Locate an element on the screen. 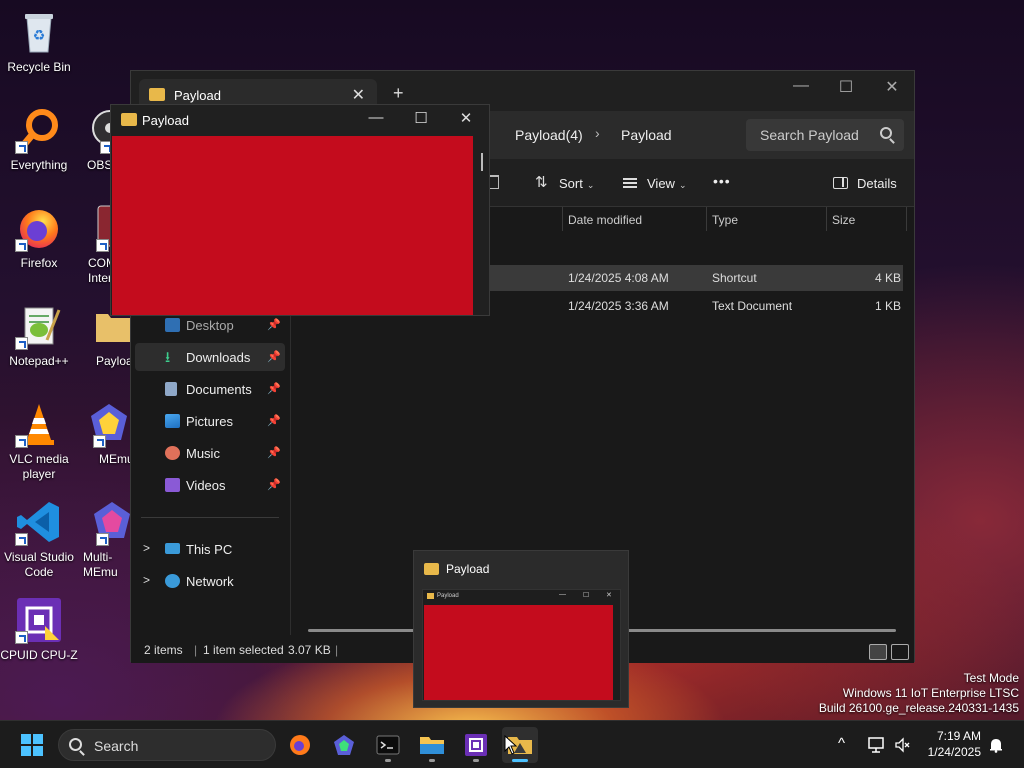 The height and width of the screenshot is (768, 1024). document-icon is located at coordinates (171, 389).